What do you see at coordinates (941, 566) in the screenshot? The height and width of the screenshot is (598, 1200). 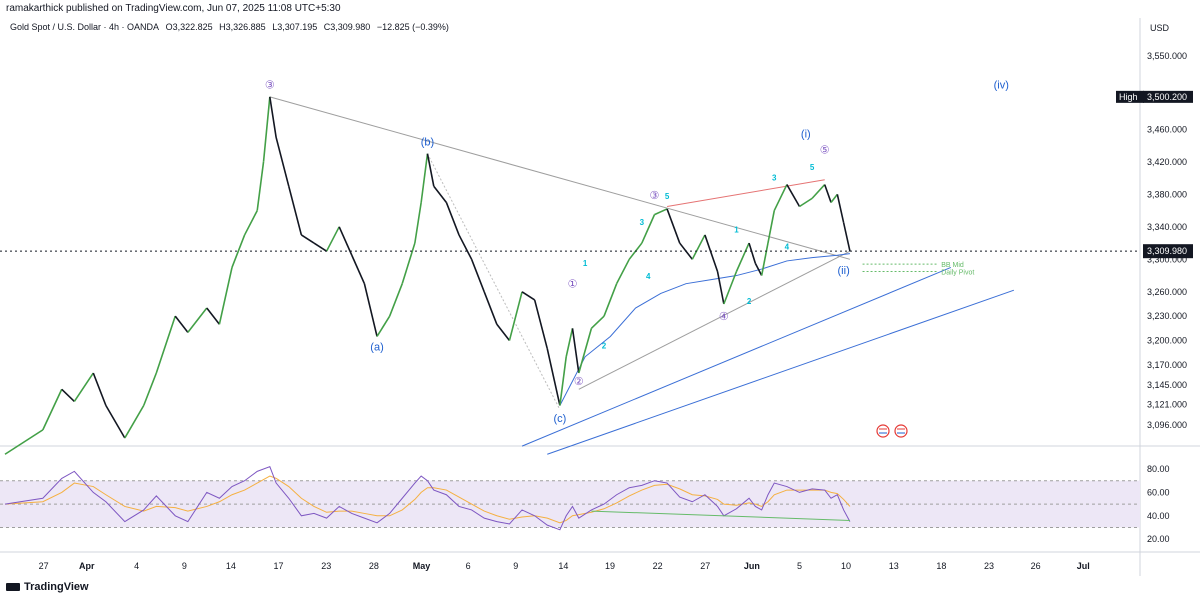 I see `x-tick-label: 18` at bounding box center [941, 566].